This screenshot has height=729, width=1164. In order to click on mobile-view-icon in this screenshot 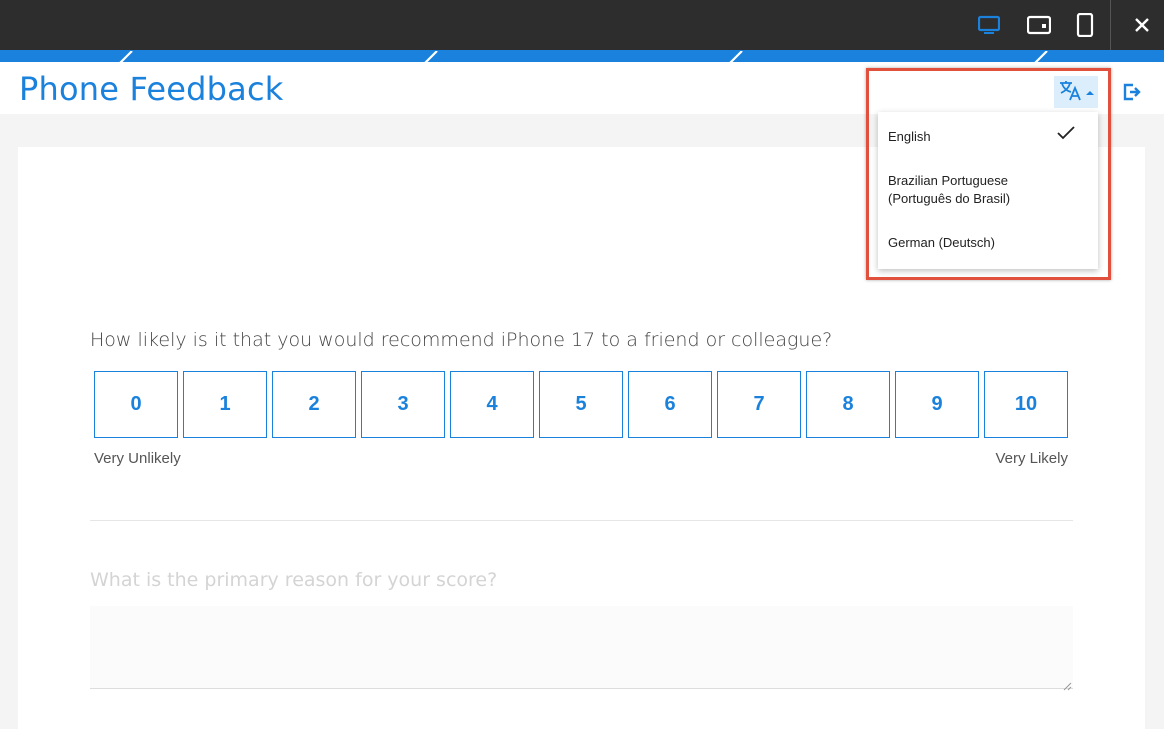, I will do `click(1085, 25)`.